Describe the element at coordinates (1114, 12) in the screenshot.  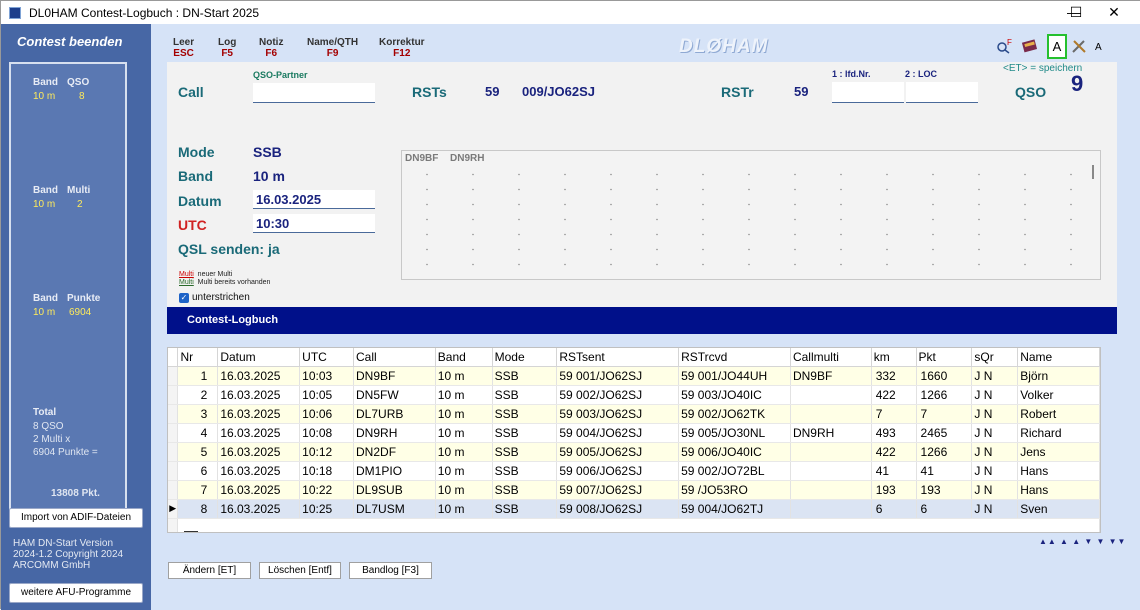
I see `close-button: ✕` at that location.